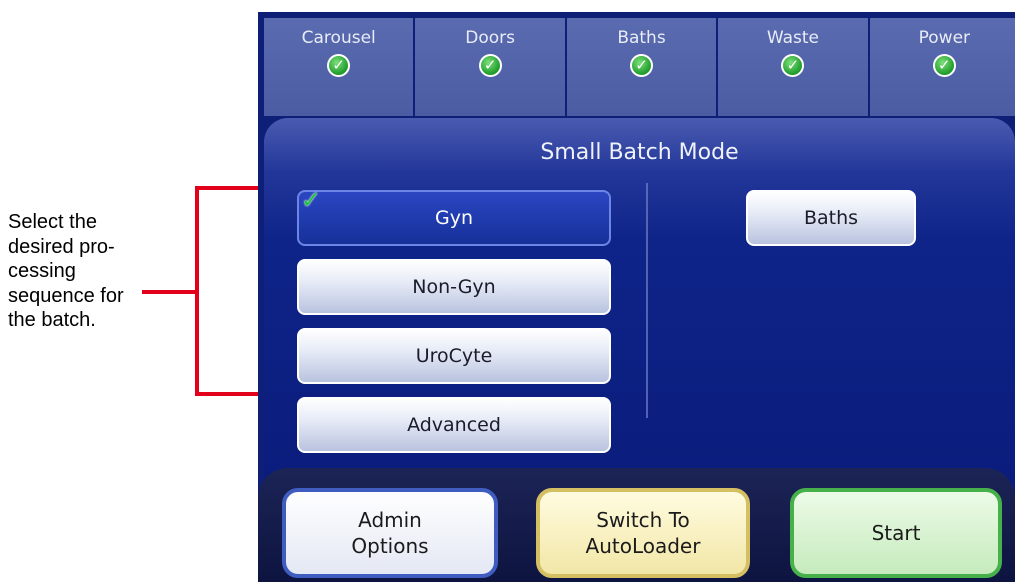 This screenshot has height=582, width=1015. What do you see at coordinates (390, 533) in the screenshot?
I see `admin-options-button: Admin Options` at bounding box center [390, 533].